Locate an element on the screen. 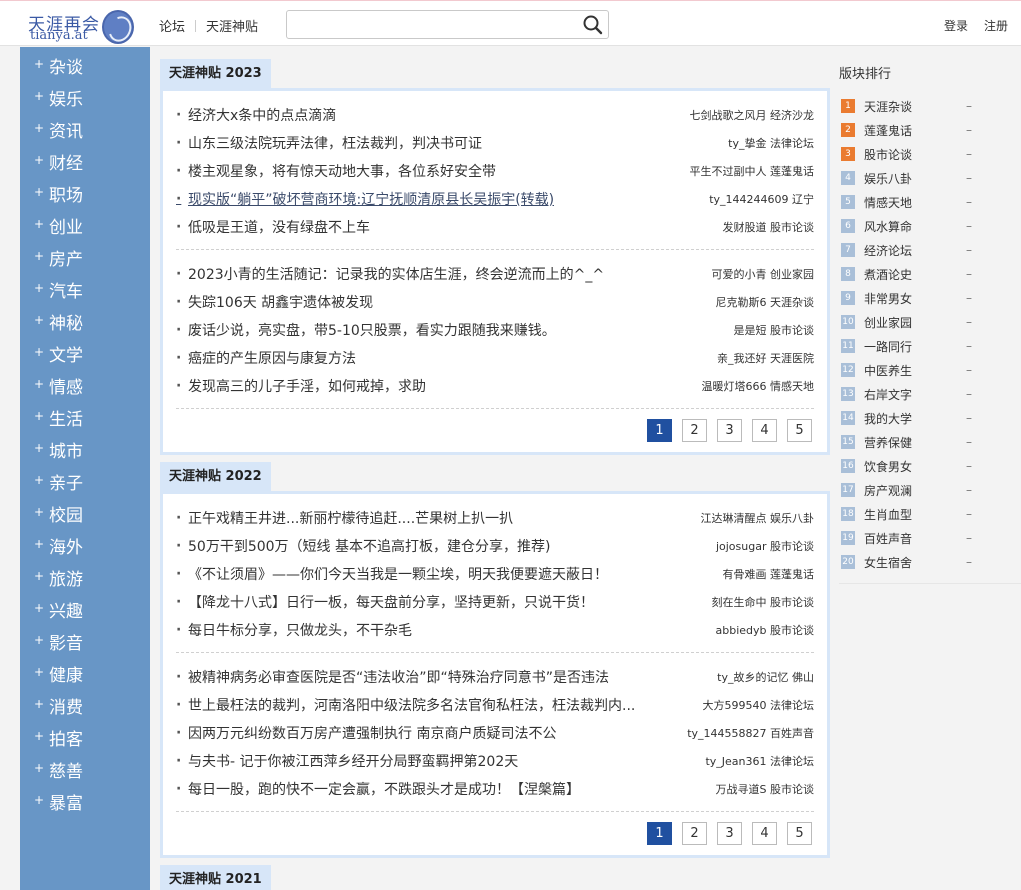 The height and width of the screenshot is (890, 1021). ranking-item: 19 百姓声音 – is located at coordinates (930, 538).